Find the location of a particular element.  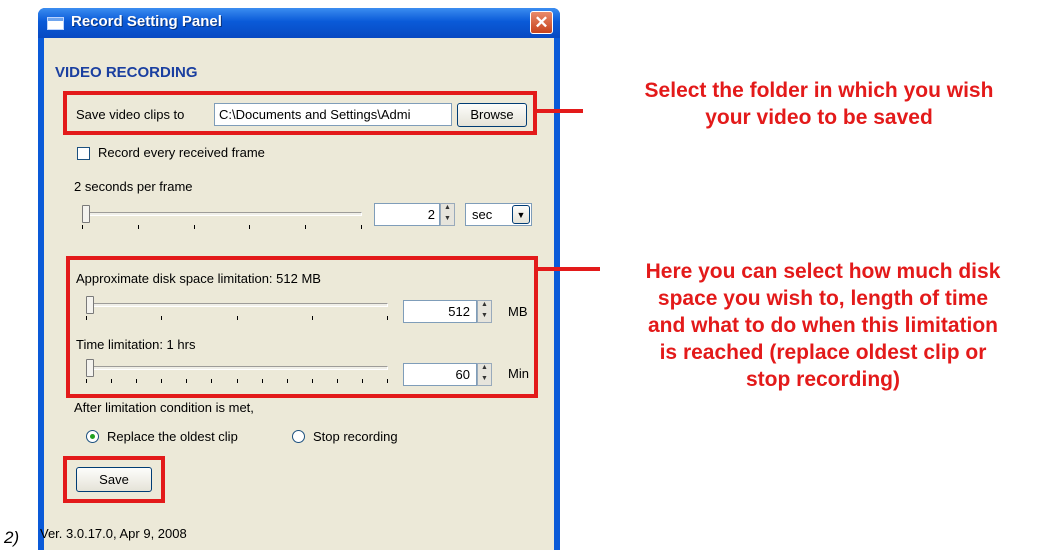

connector-line-folder is located at coordinates (560, 111).